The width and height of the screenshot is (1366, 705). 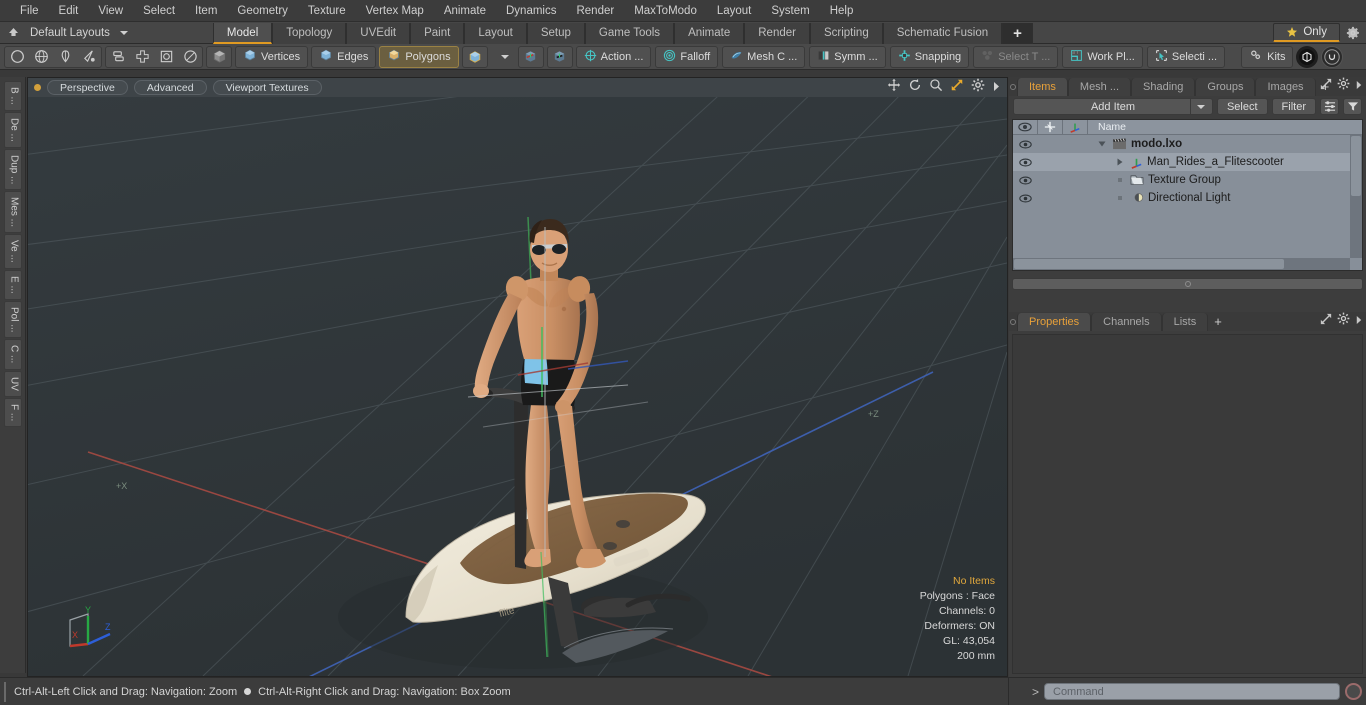 I want to click on menu-item-animate: Animate, so click(x=465, y=11).